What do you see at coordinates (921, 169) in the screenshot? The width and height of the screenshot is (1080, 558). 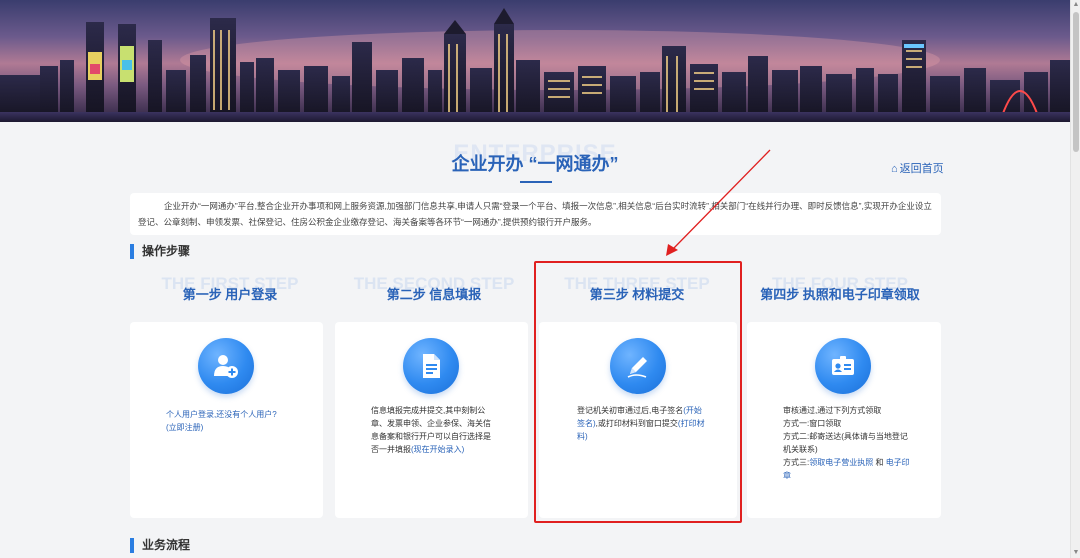 I see `back-home-label: 返回首页` at bounding box center [921, 169].